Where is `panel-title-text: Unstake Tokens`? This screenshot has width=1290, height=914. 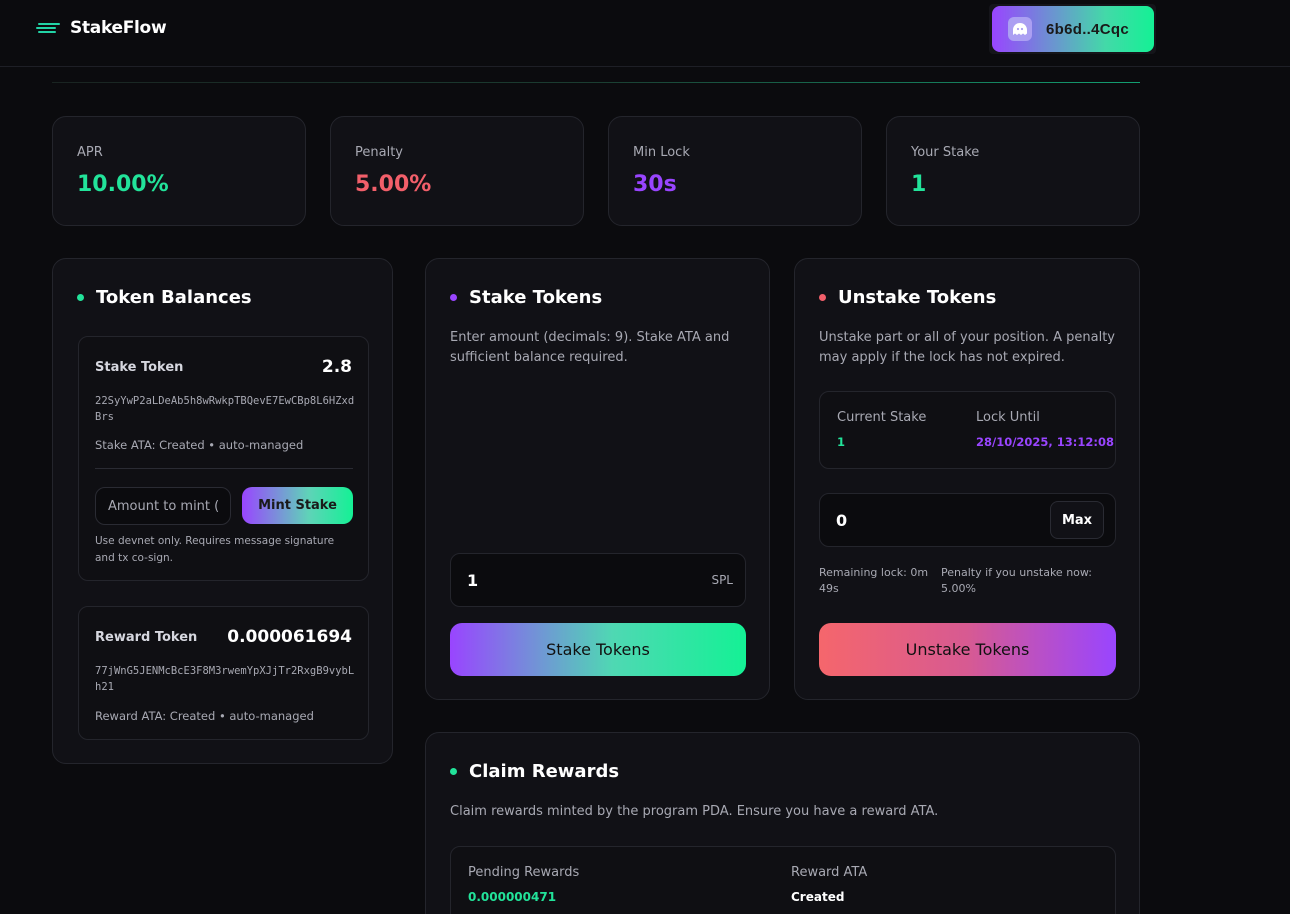 panel-title-text: Unstake Tokens is located at coordinates (917, 297).